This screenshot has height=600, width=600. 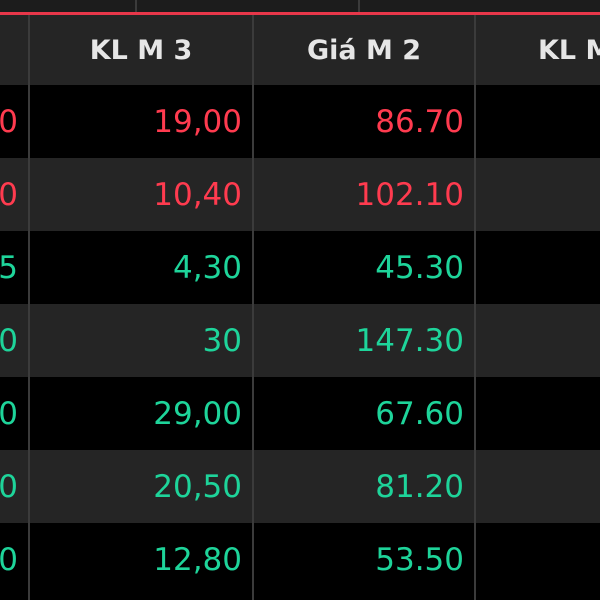 I want to click on cell-gia-m2: 81.20, so click(x=419, y=486).